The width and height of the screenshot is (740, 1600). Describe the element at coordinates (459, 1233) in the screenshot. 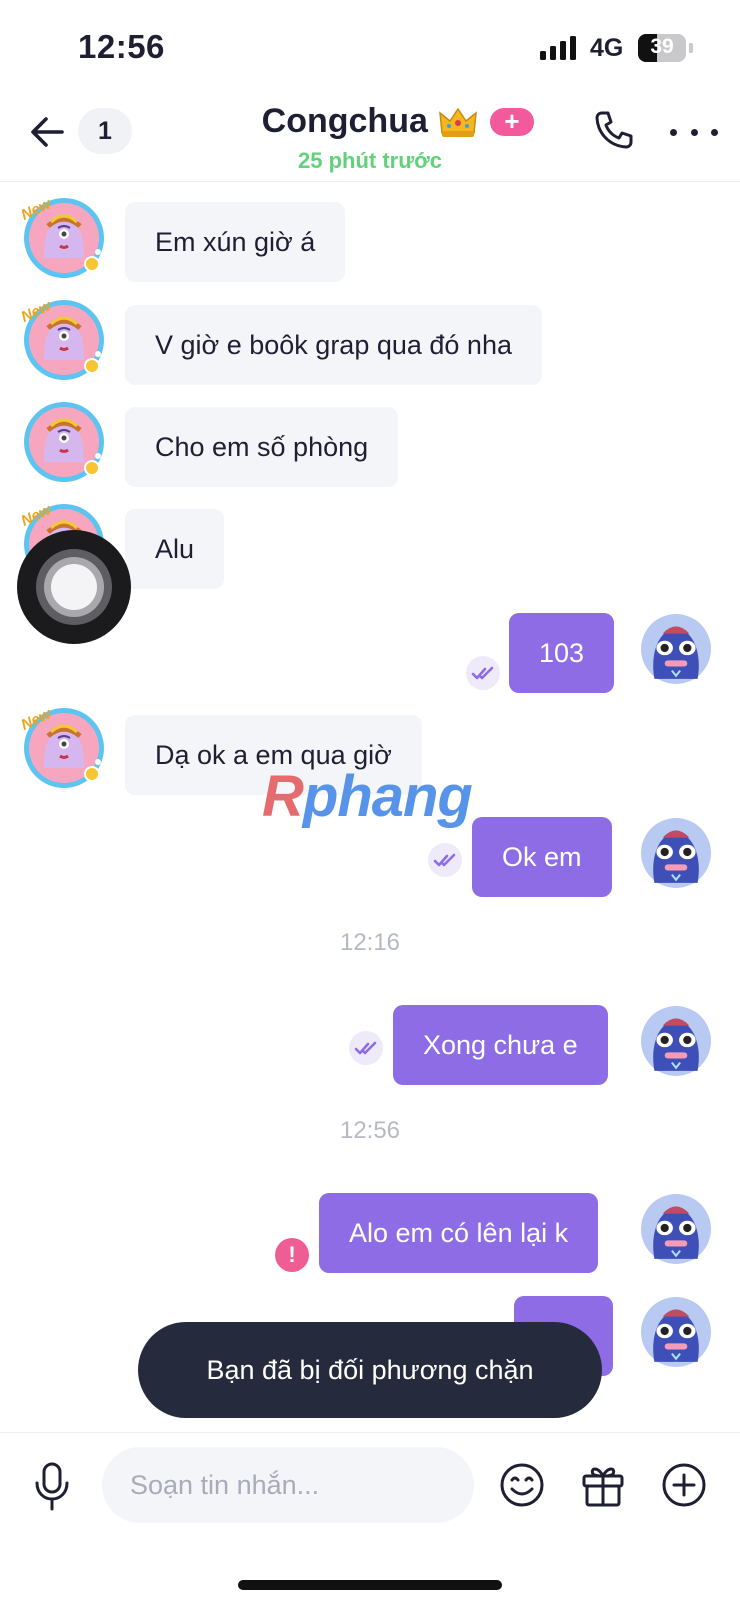

I see `outgoing-message: Alo em có lên lại k` at that location.